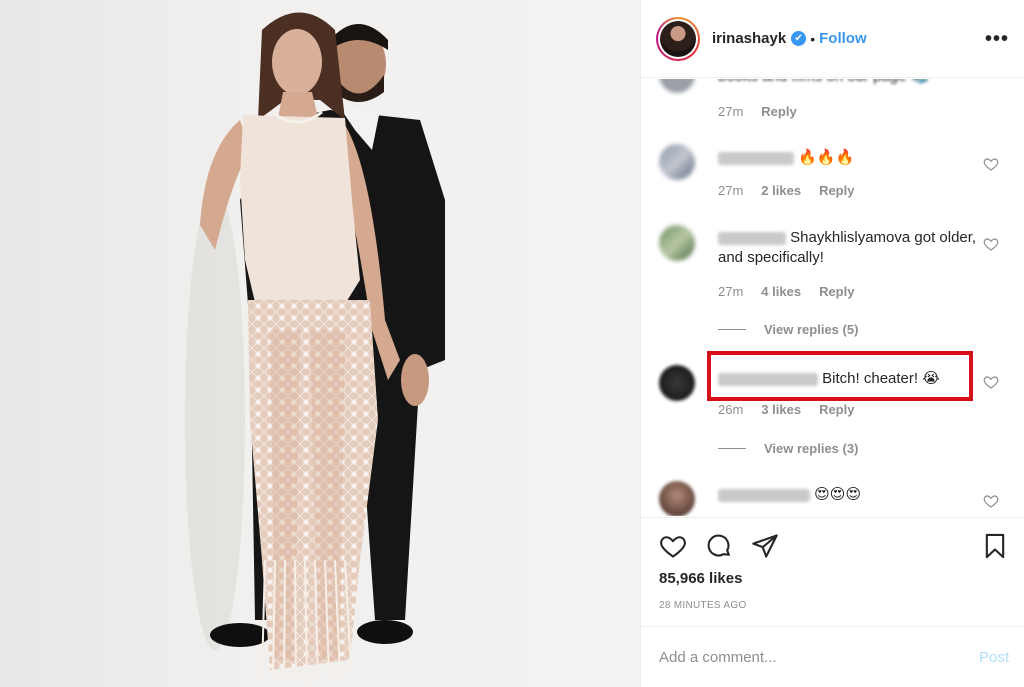 The width and height of the screenshot is (1024, 687). I want to click on comment-meta: 27m Reply, so click(757, 111).